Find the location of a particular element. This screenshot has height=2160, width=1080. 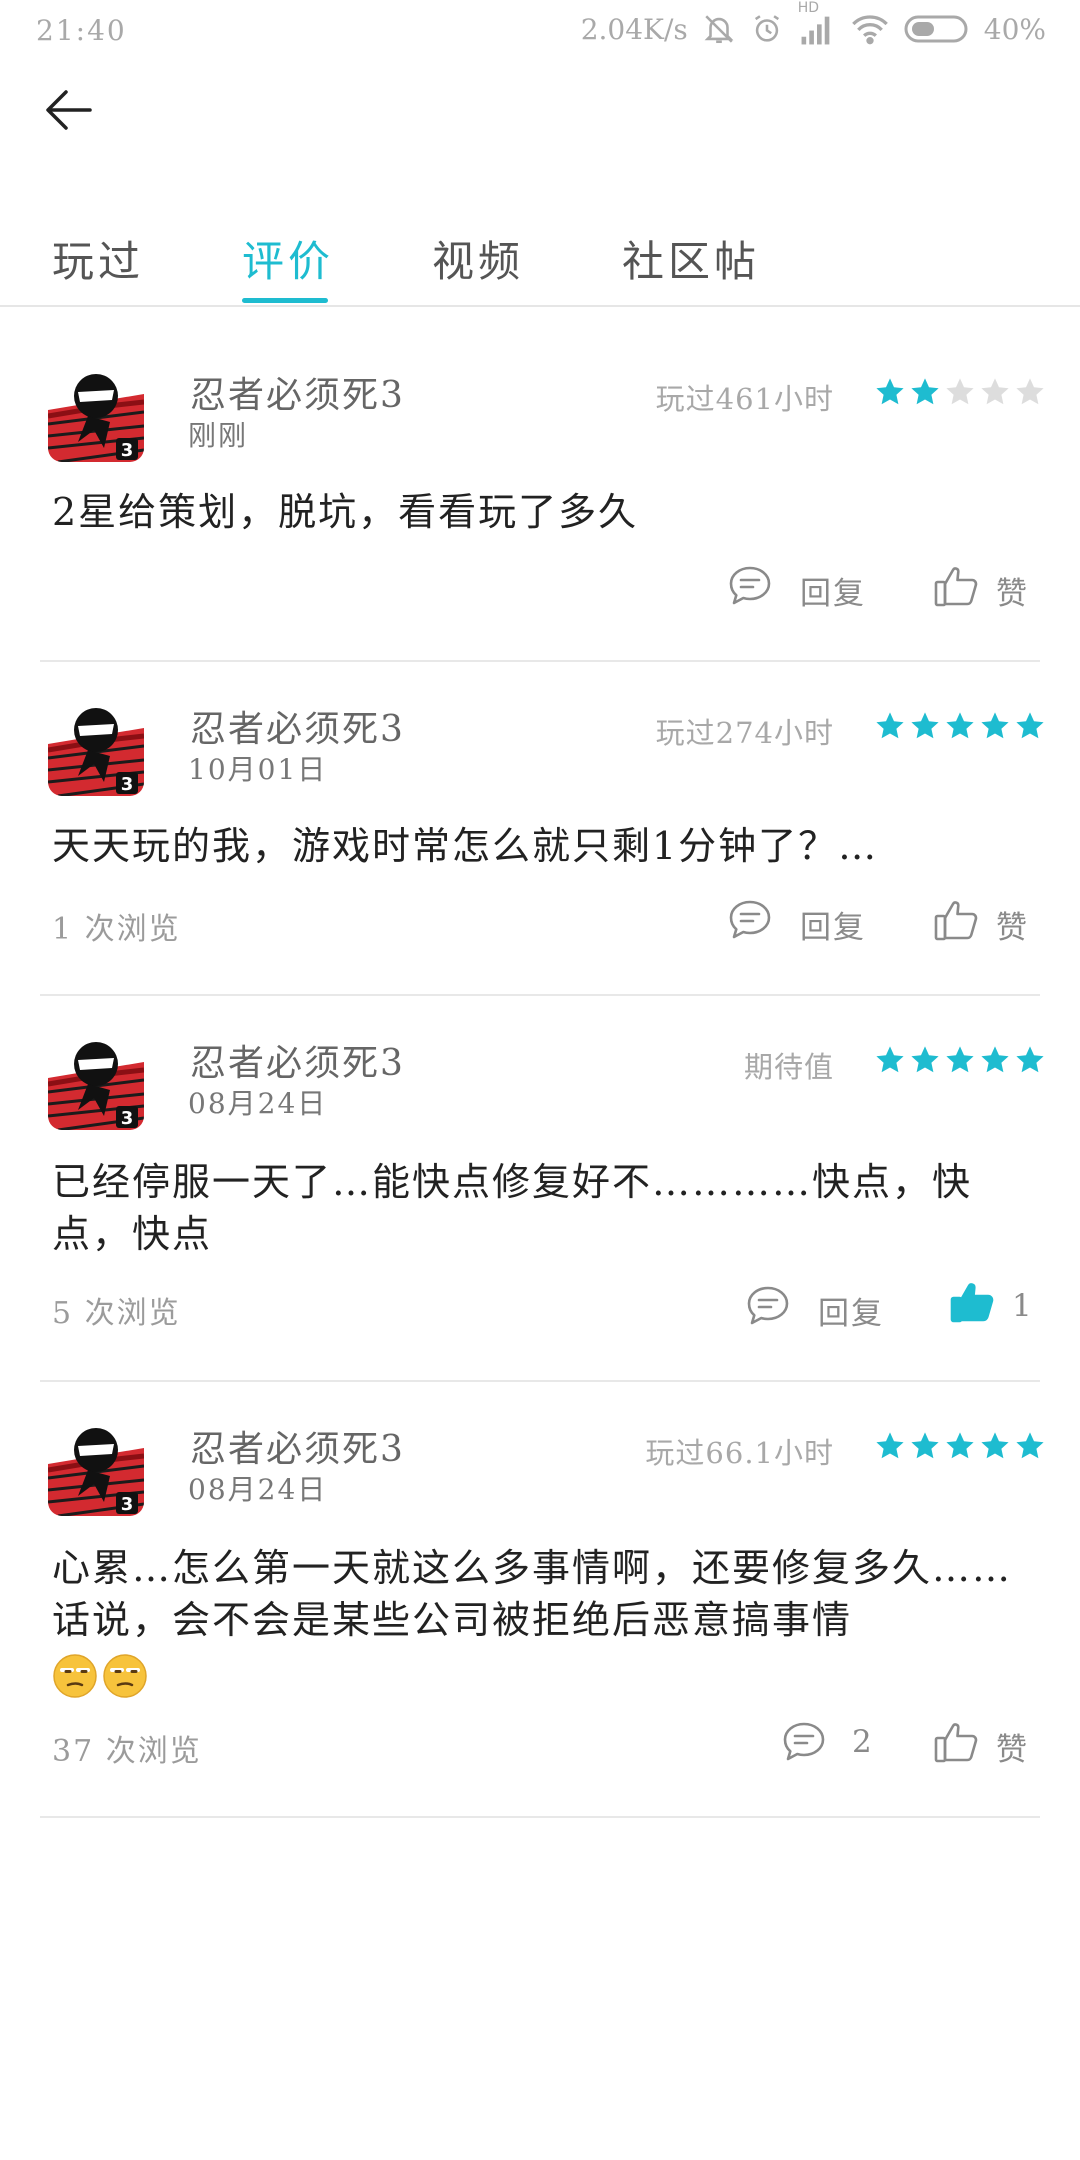

alarm-clock-icon is located at coordinates (767, 29).